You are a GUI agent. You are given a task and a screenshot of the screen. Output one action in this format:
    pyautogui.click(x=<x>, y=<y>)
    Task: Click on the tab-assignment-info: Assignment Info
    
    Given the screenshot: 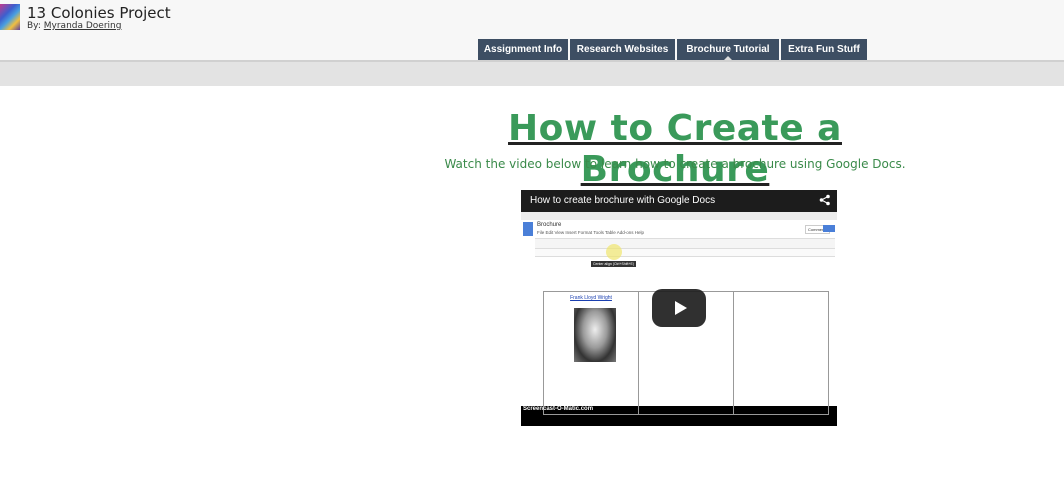 What is the action you would take?
    pyautogui.click(x=523, y=49)
    